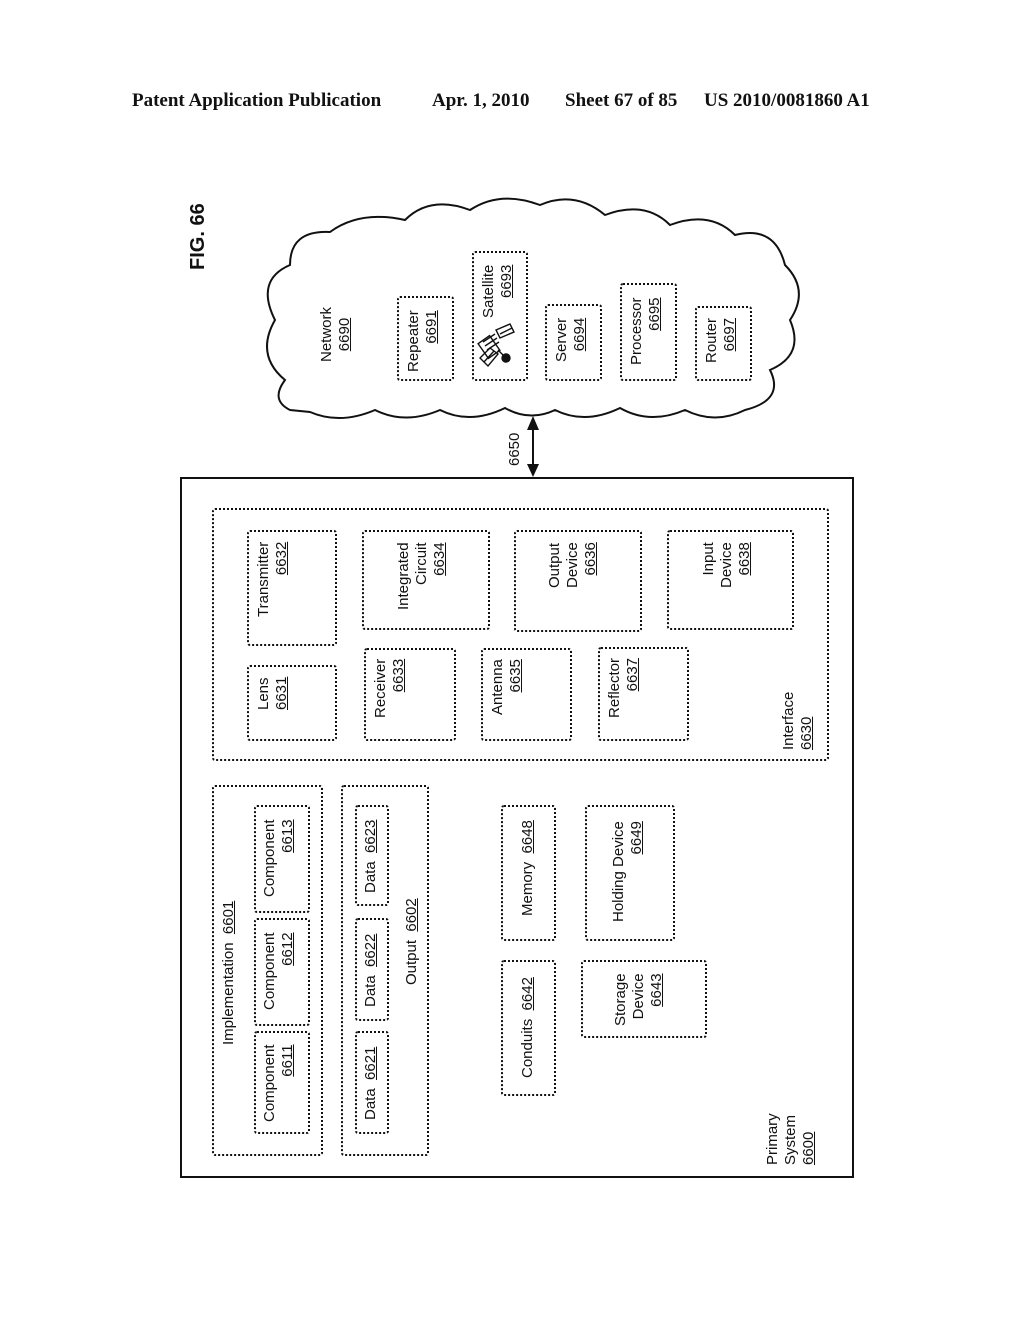 The height and width of the screenshot is (1320, 1024). I want to click on repeater-label: Repeater 6691, so click(423, 341).